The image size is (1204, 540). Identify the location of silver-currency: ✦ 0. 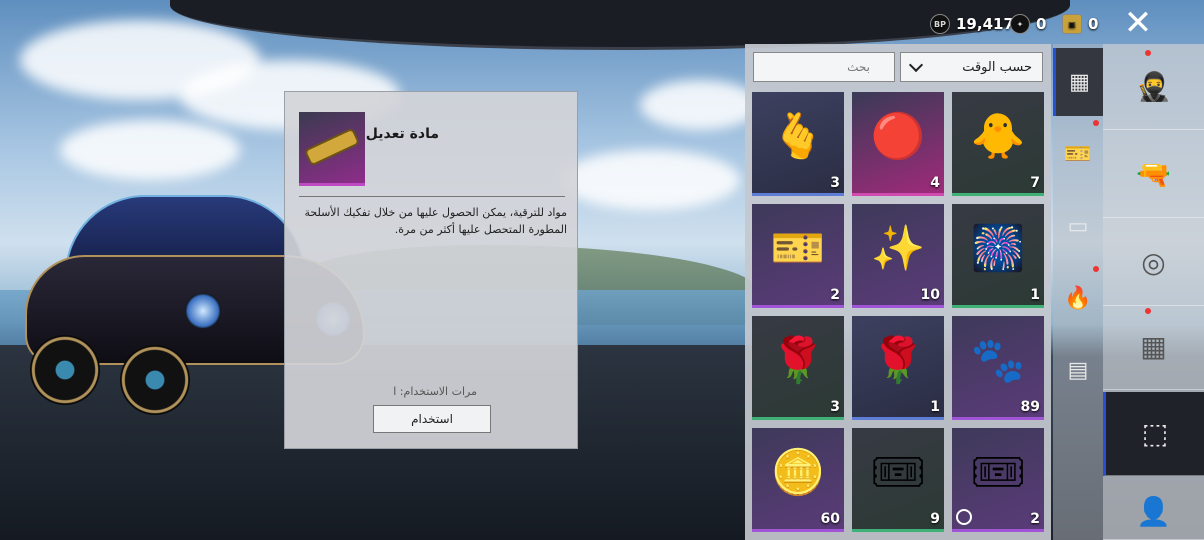
(1028, 24).